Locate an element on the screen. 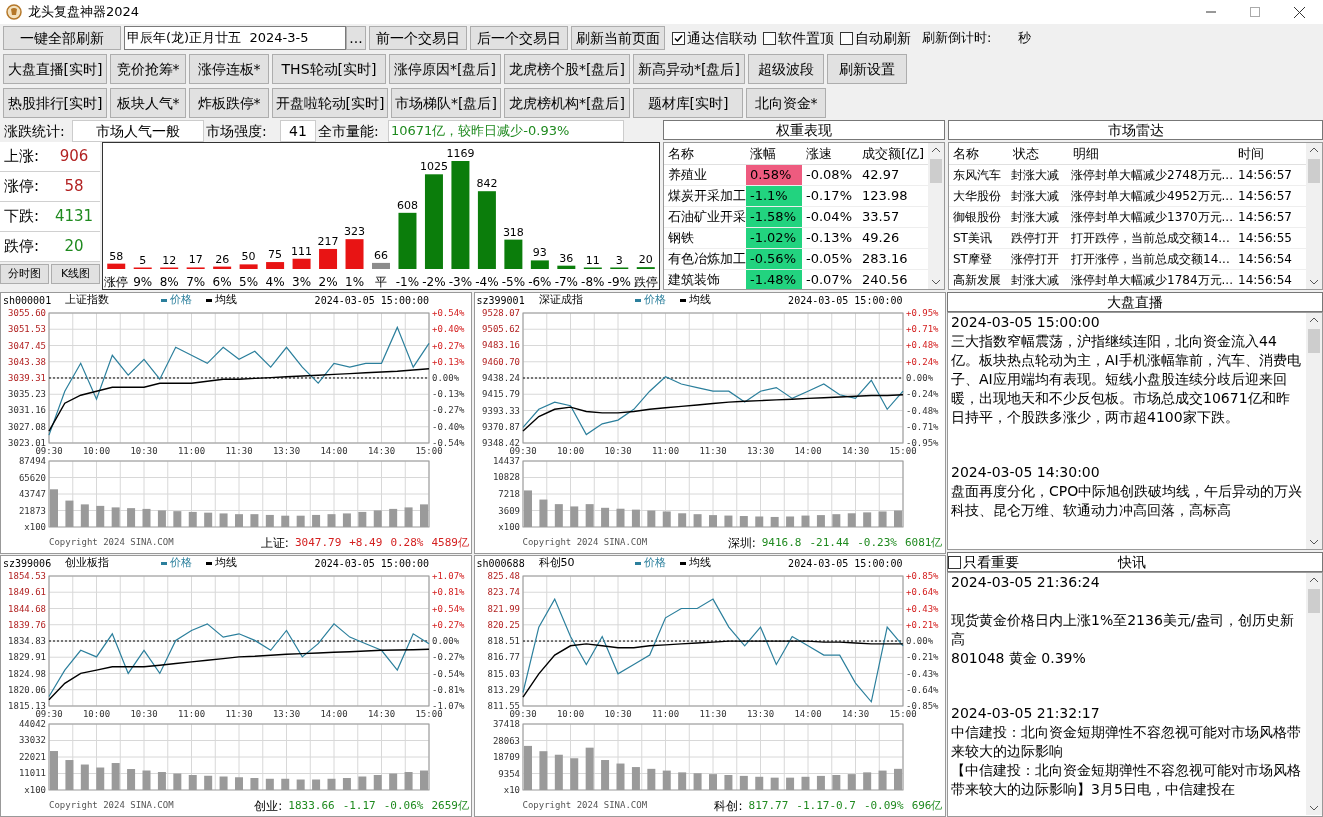 This screenshot has height=817, width=1323. close-icon is located at coordinates (1299, 12).